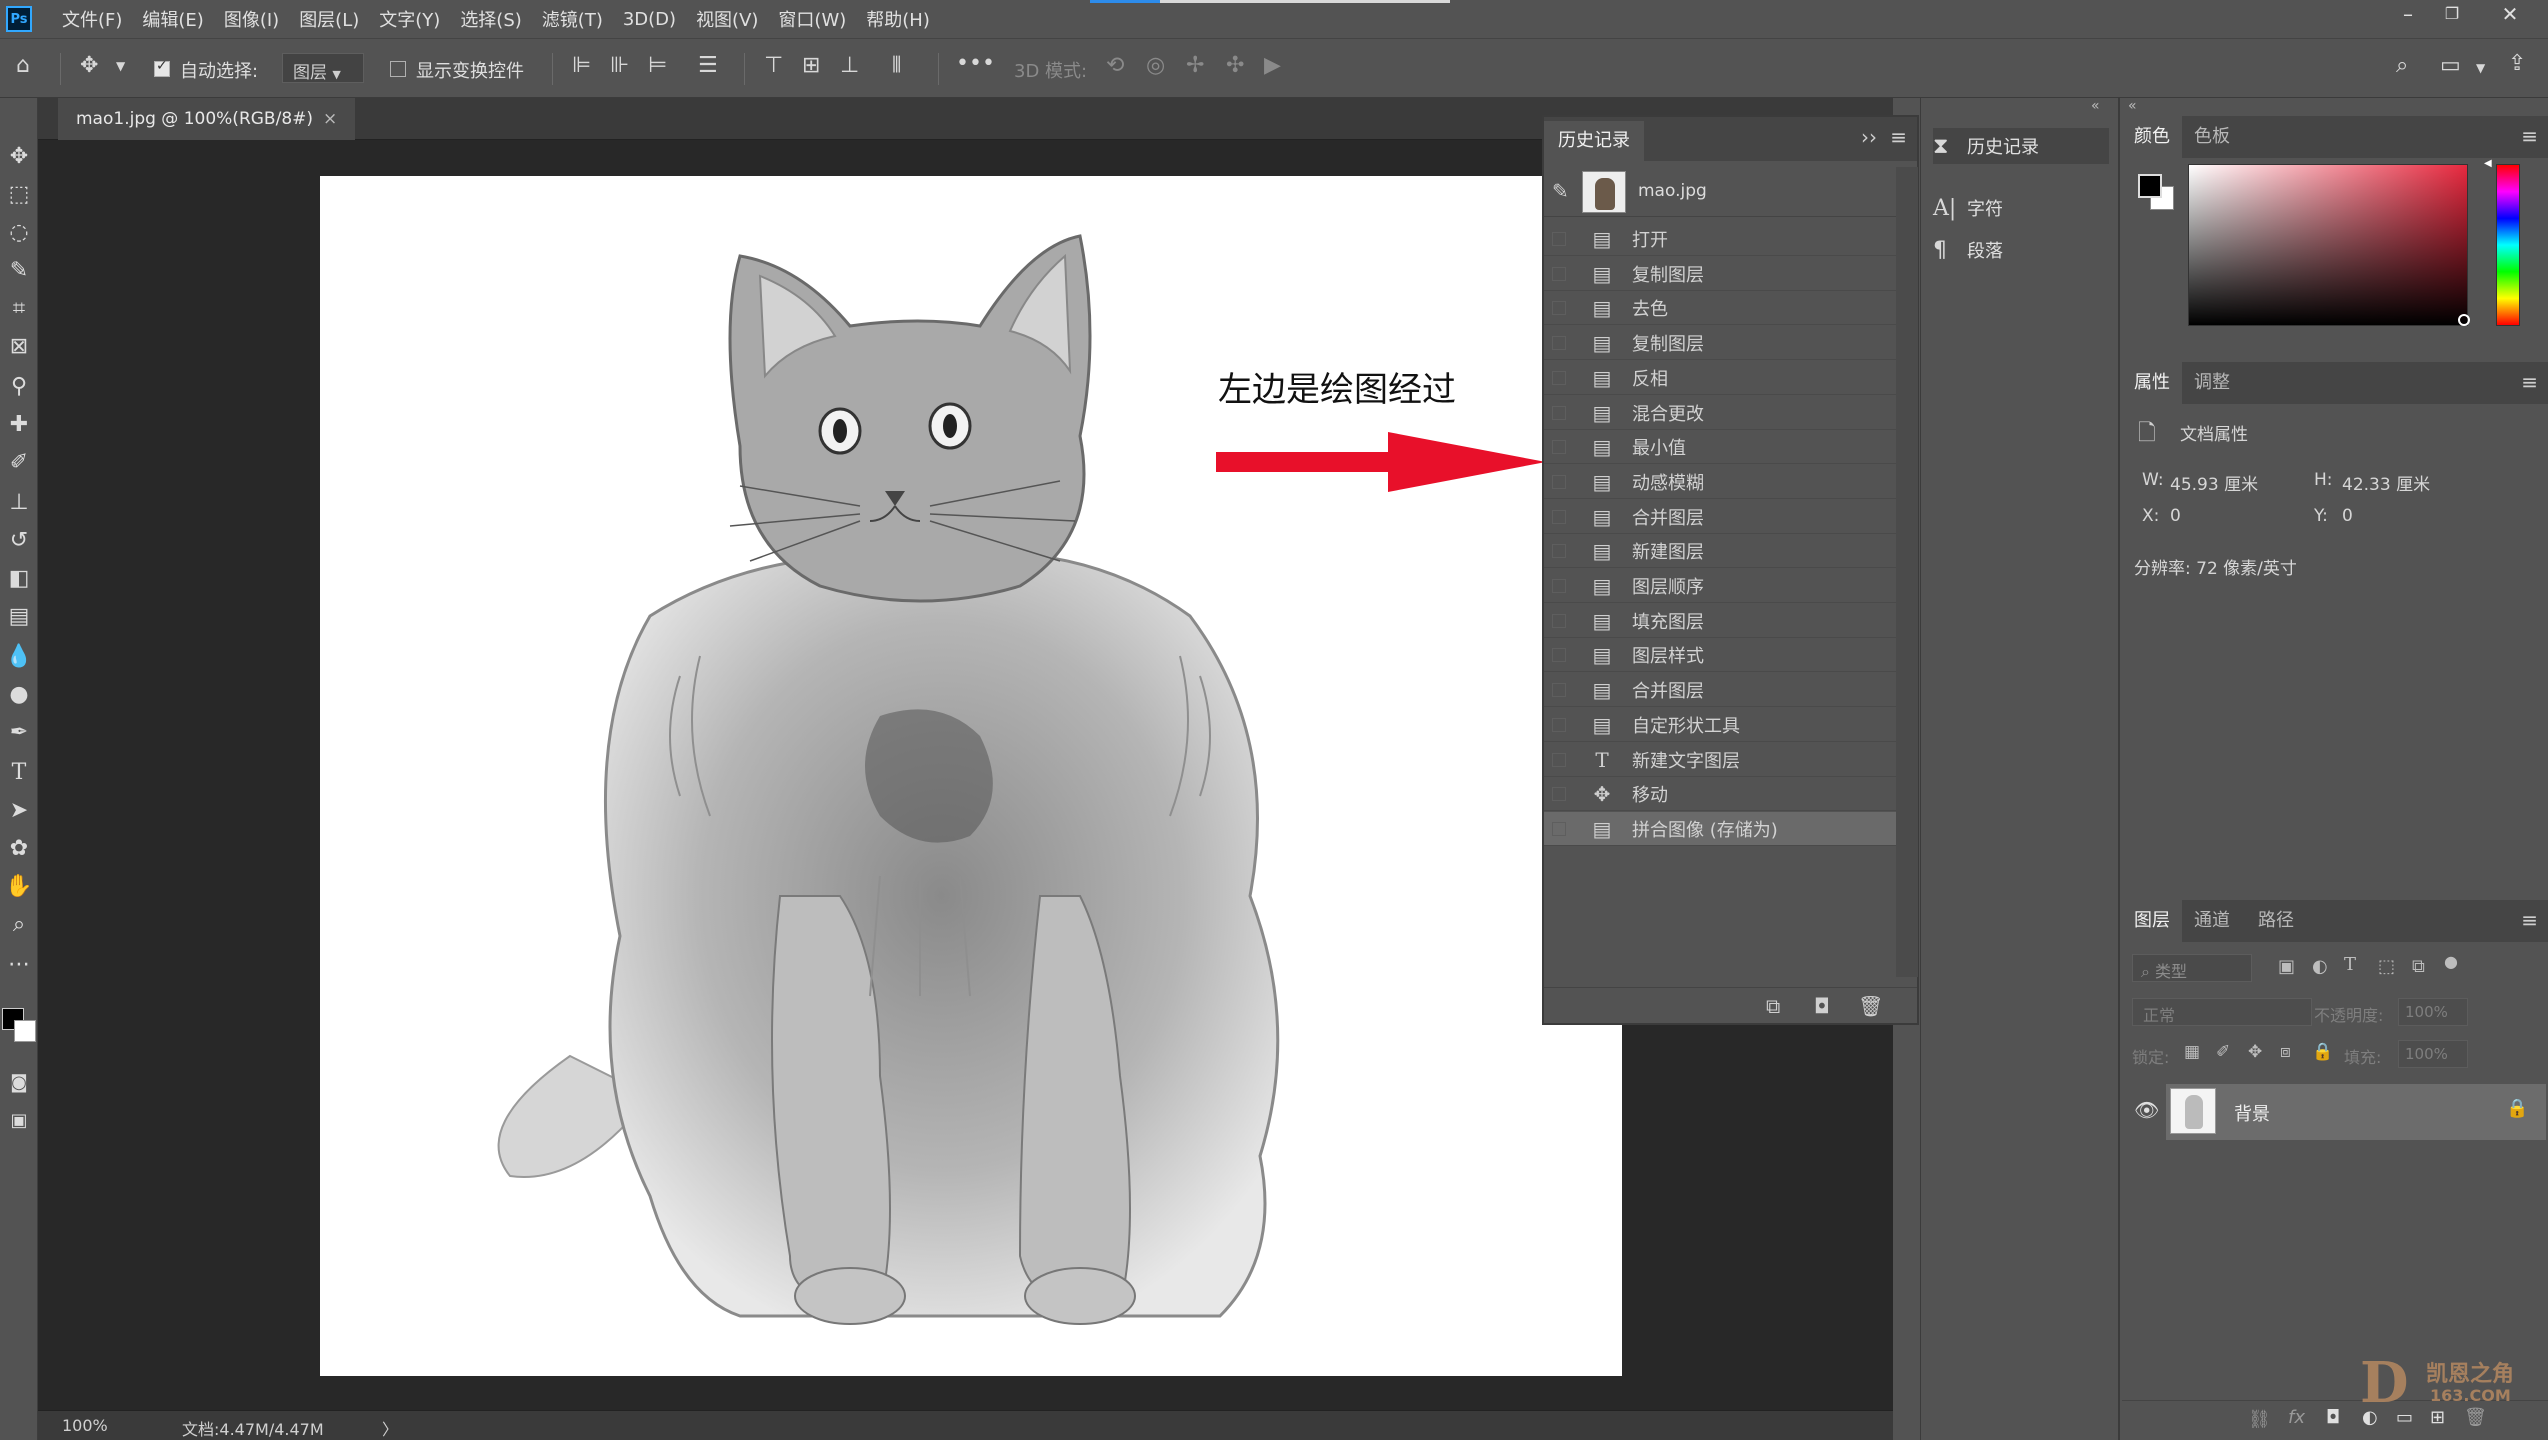 The height and width of the screenshot is (1440, 2548). Describe the element at coordinates (2212, 383) in the screenshot. I see `tab-adjustments: 调整` at that location.